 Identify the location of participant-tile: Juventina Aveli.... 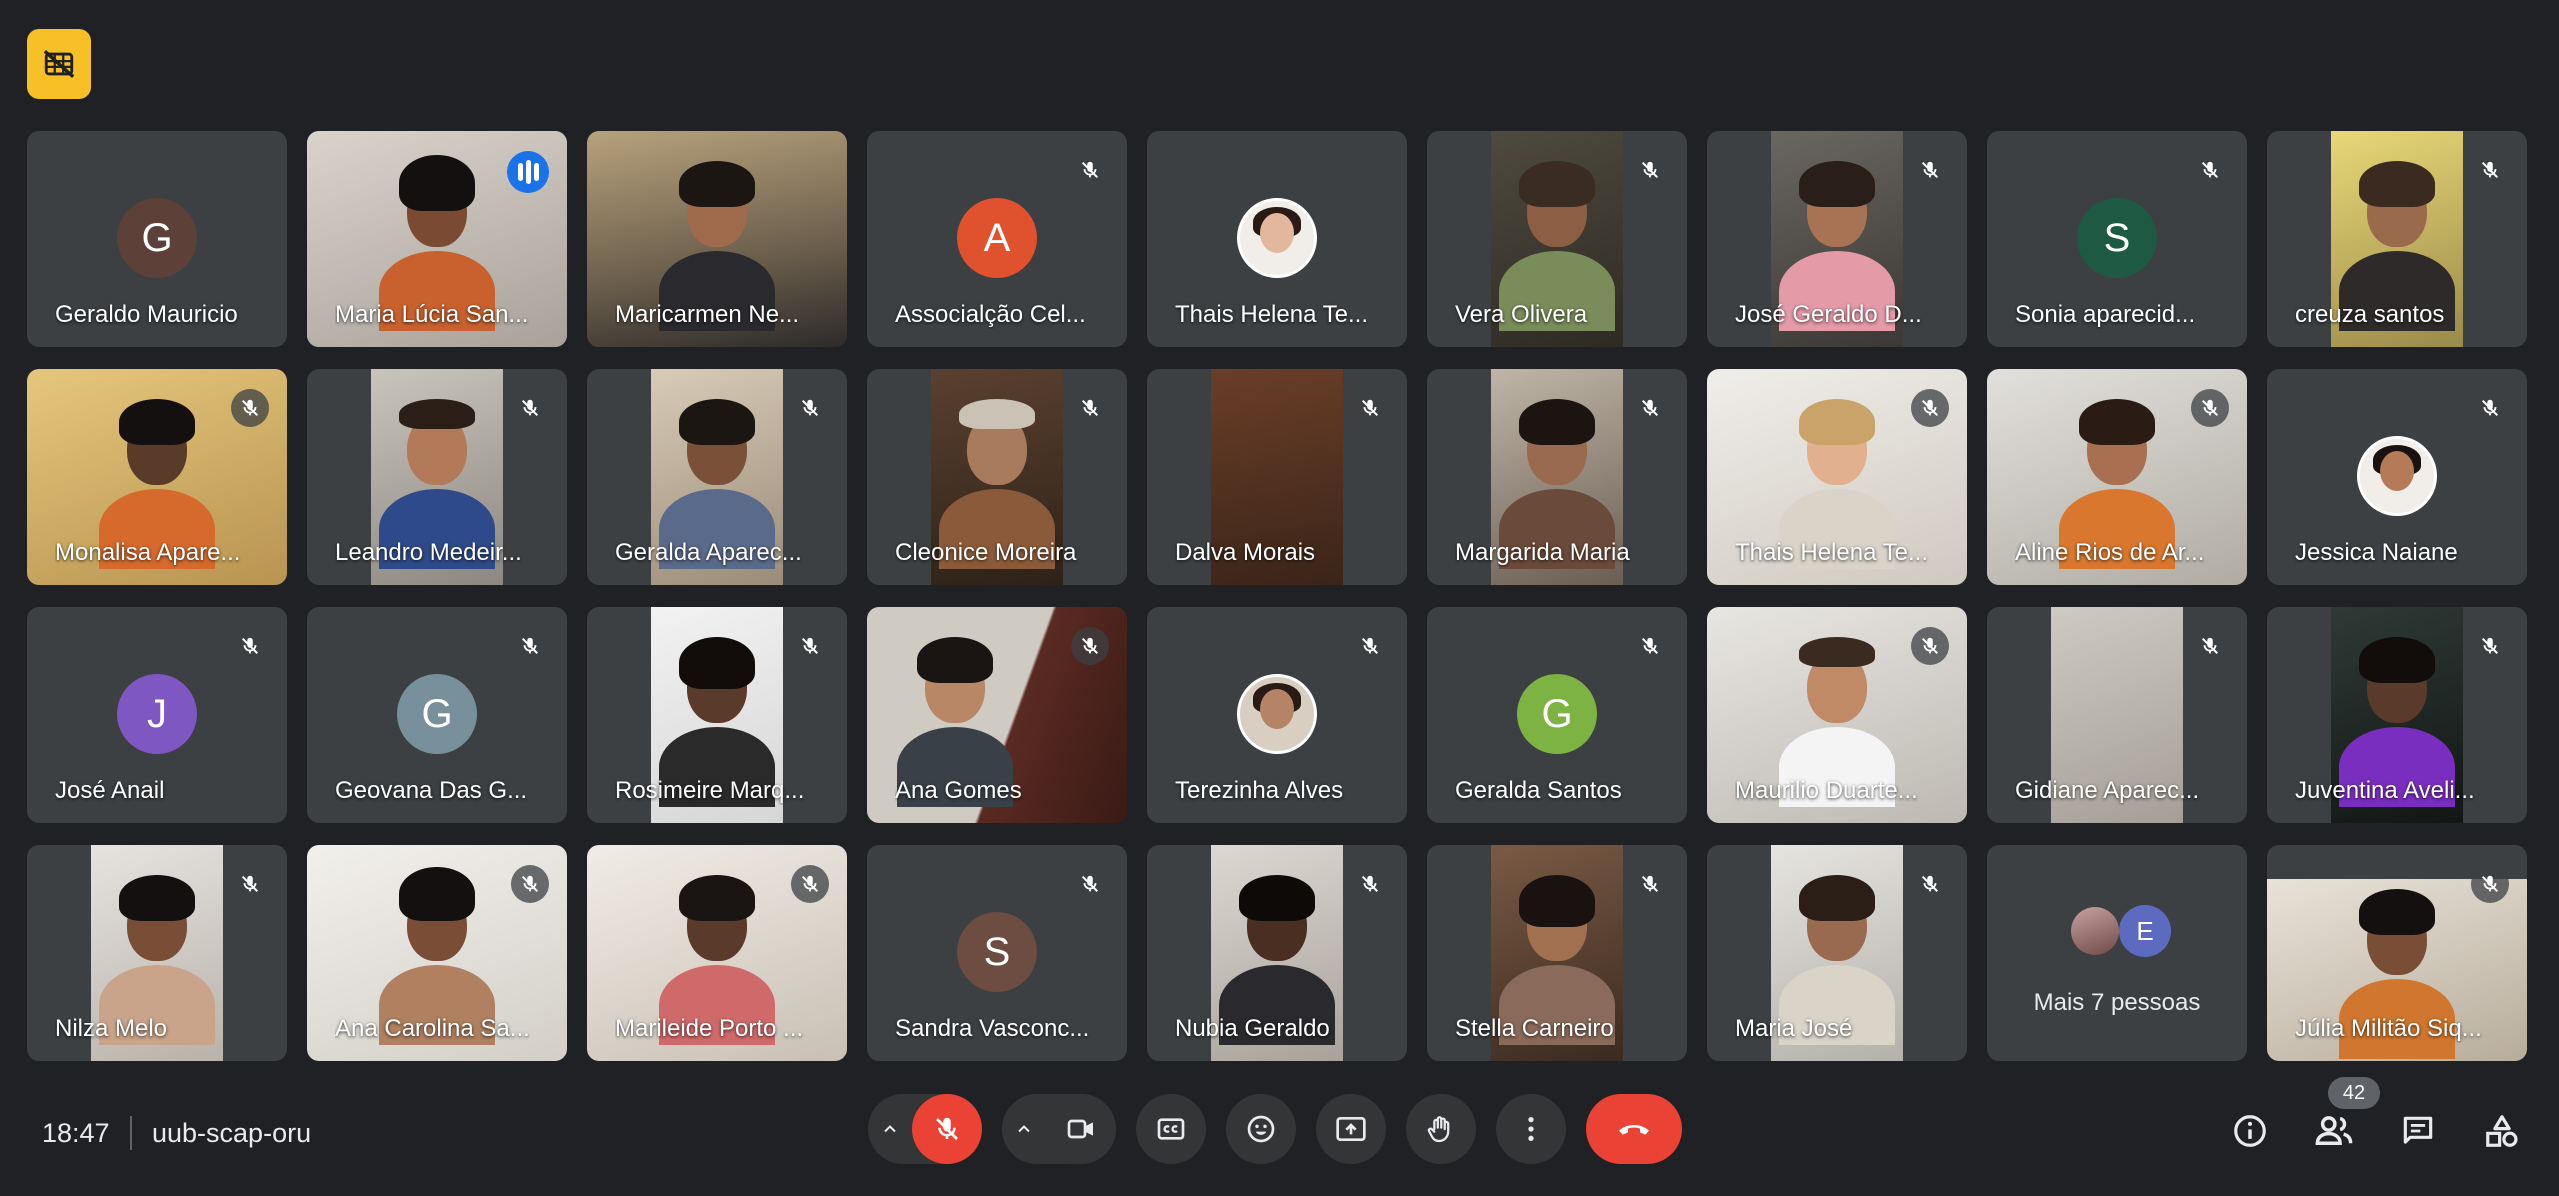
(2397, 715).